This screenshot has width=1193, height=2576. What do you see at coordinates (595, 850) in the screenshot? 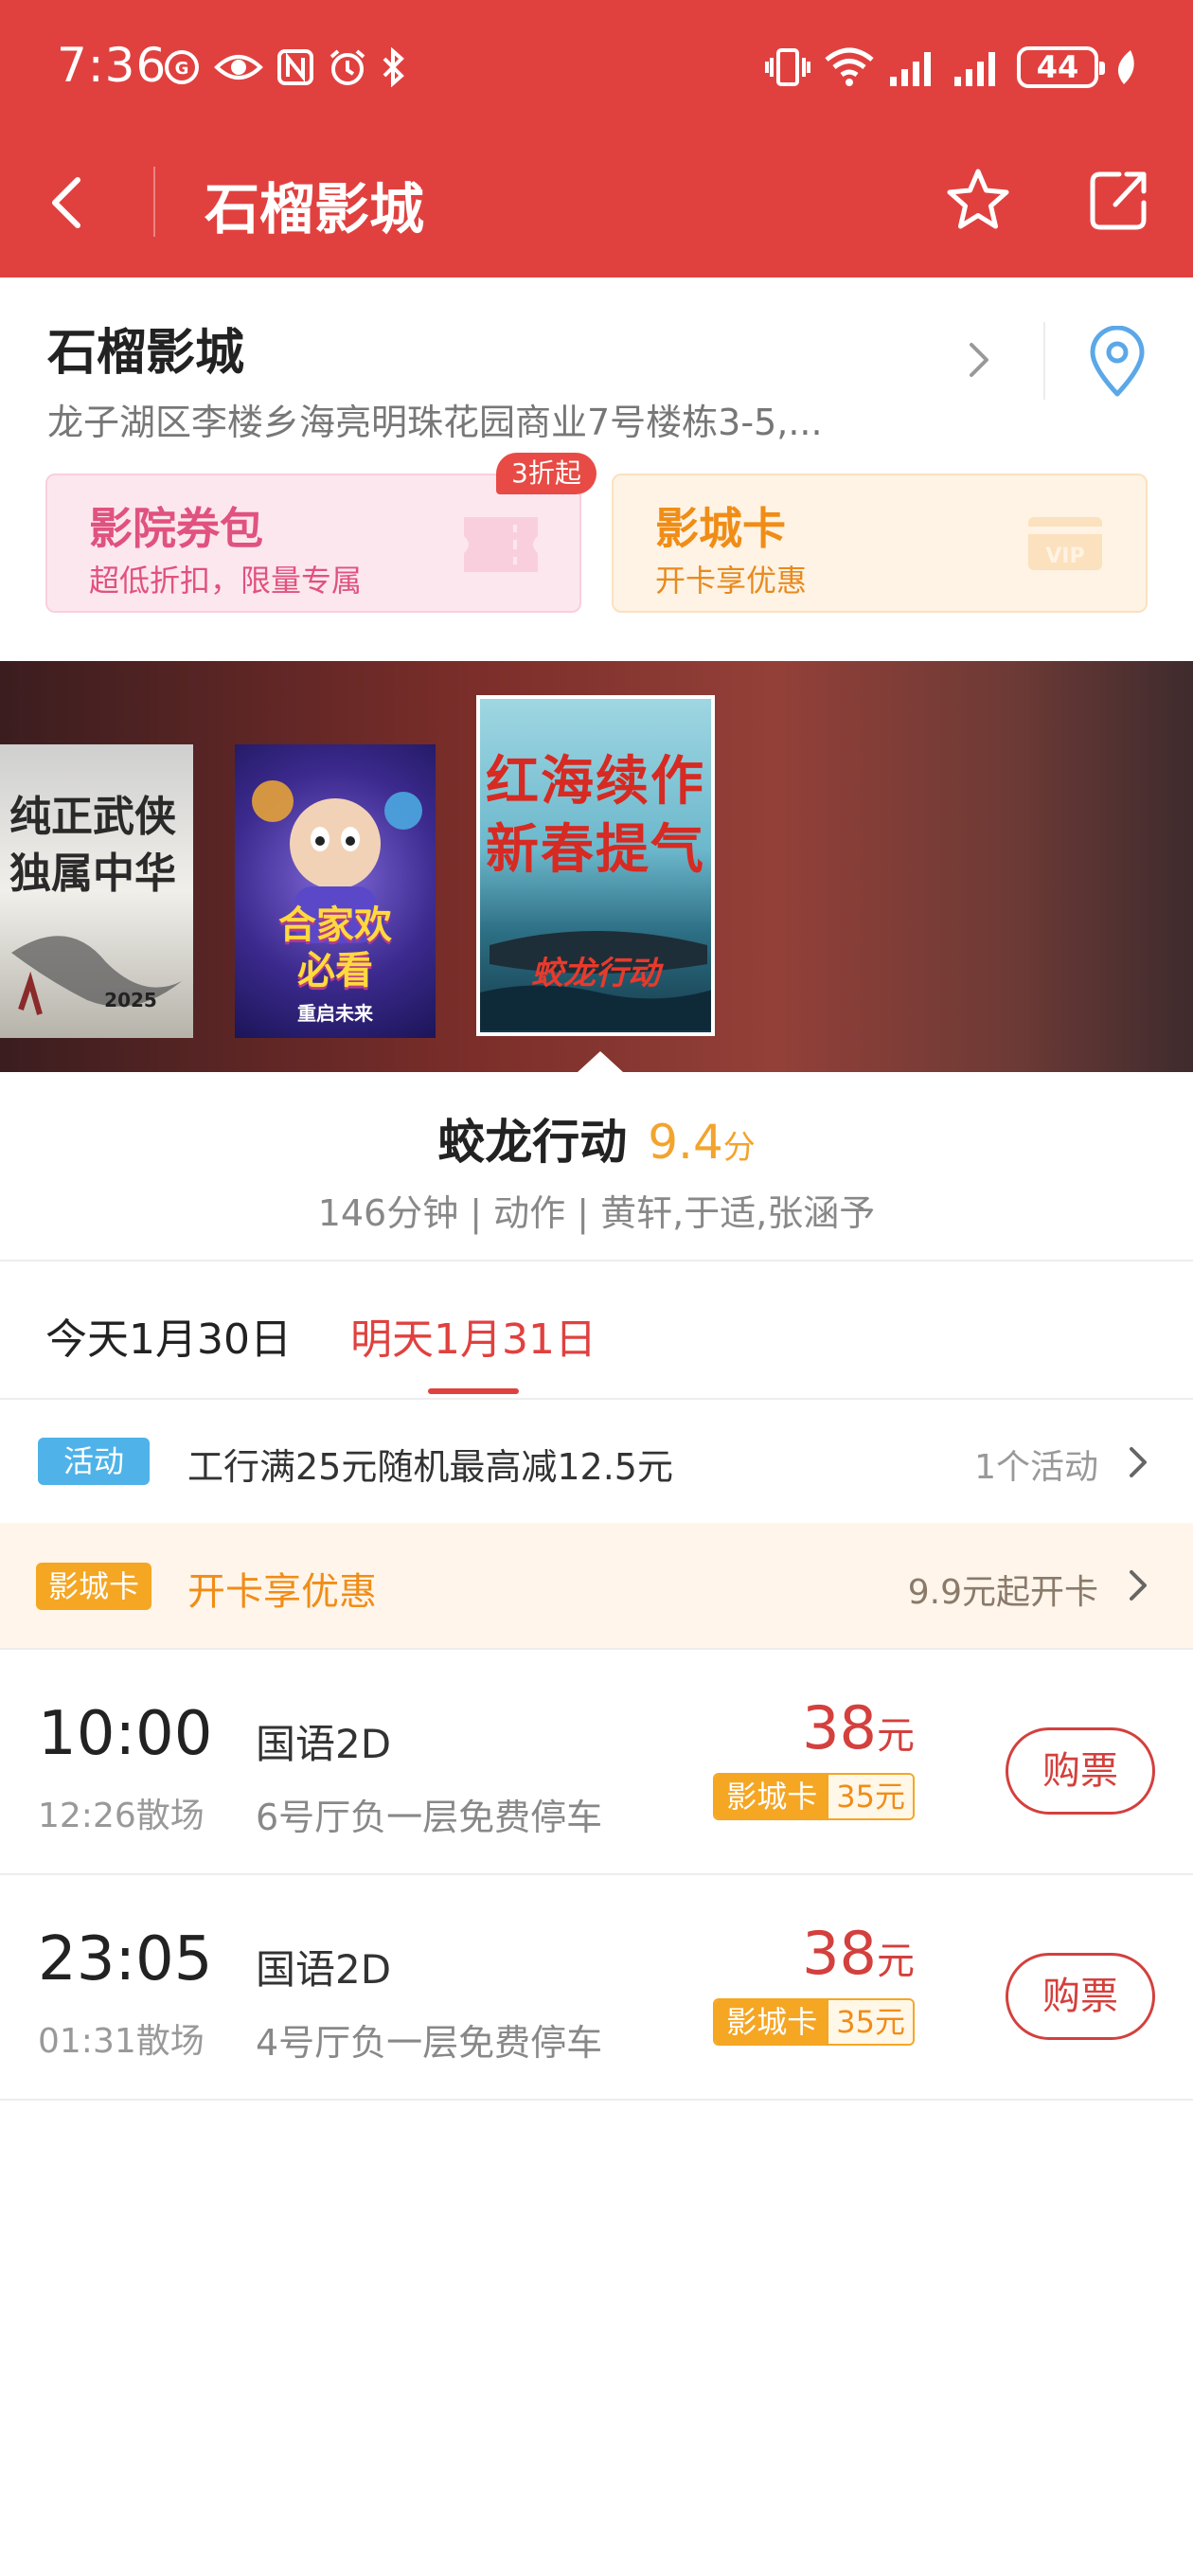
I see `poster-tagline: 新春提气` at bounding box center [595, 850].